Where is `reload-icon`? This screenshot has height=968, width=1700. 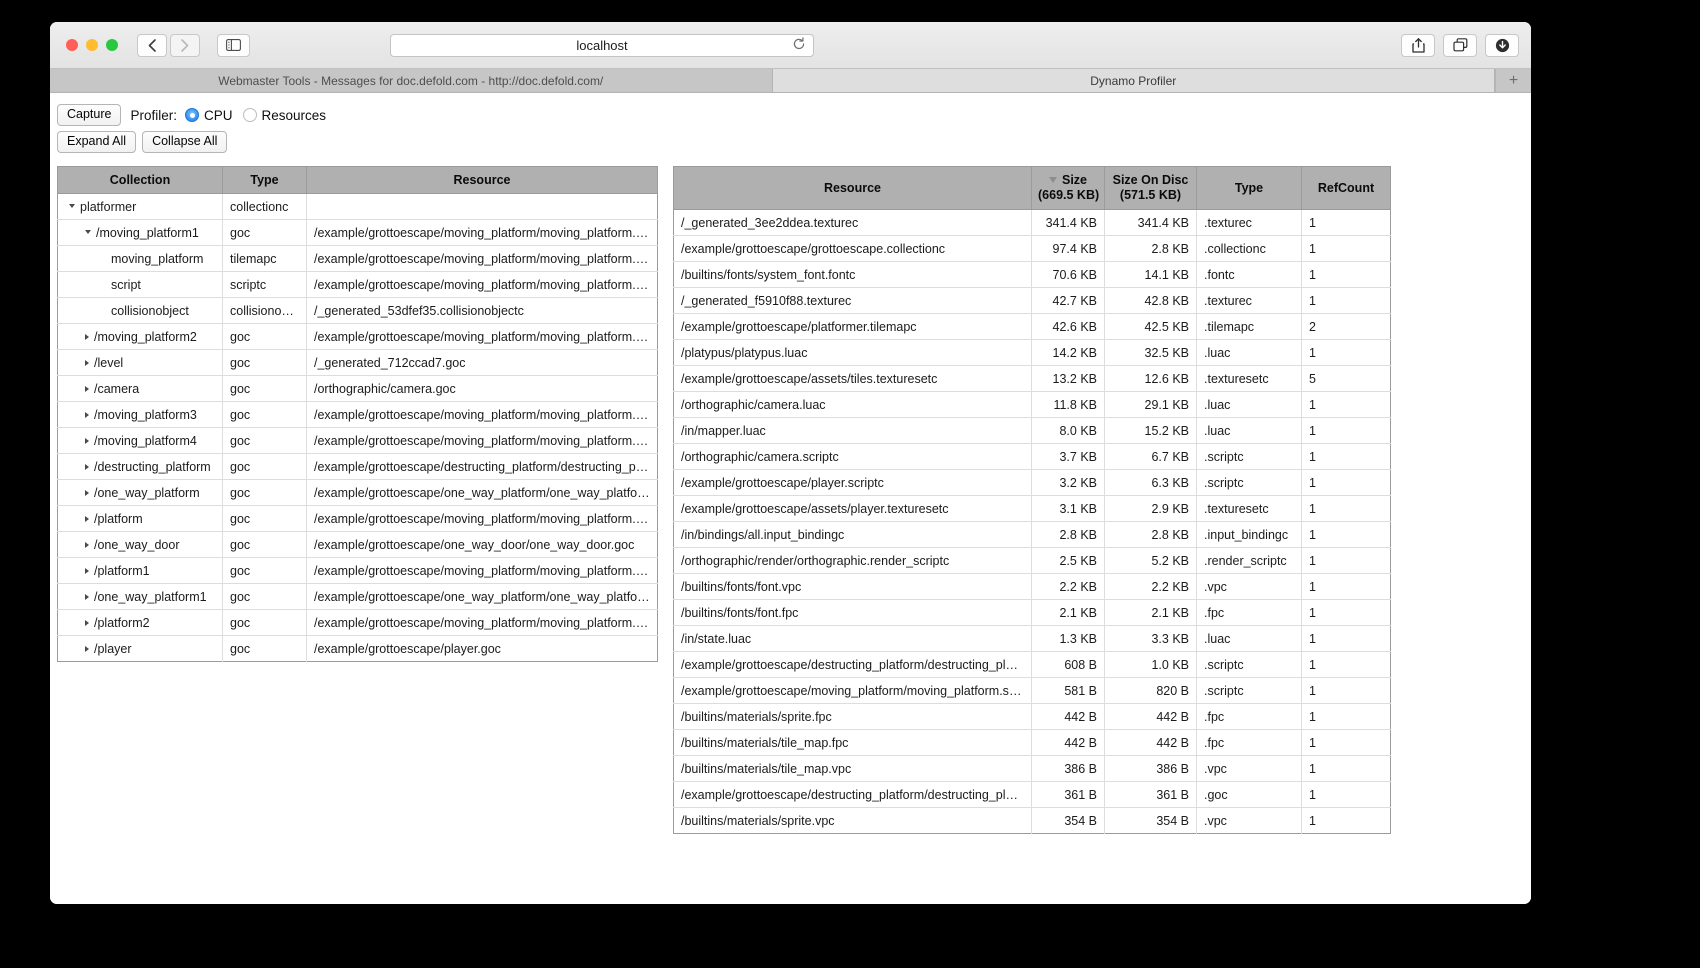
reload-icon is located at coordinates (799, 46).